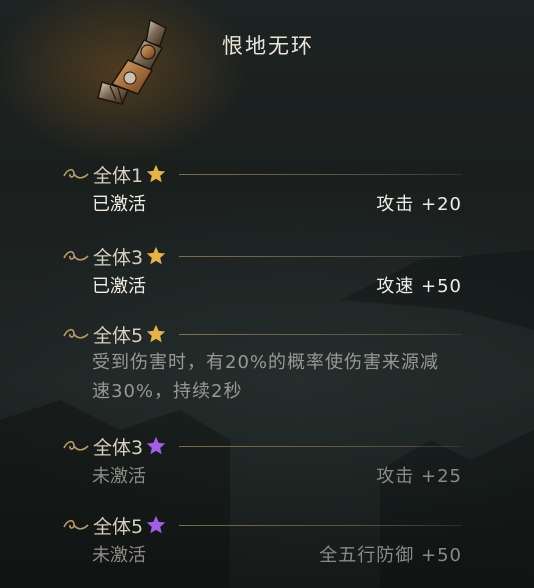 The image size is (534, 588). What do you see at coordinates (118, 175) in the screenshot?
I see `tier-label: 全体1` at bounding box center [118, 175].